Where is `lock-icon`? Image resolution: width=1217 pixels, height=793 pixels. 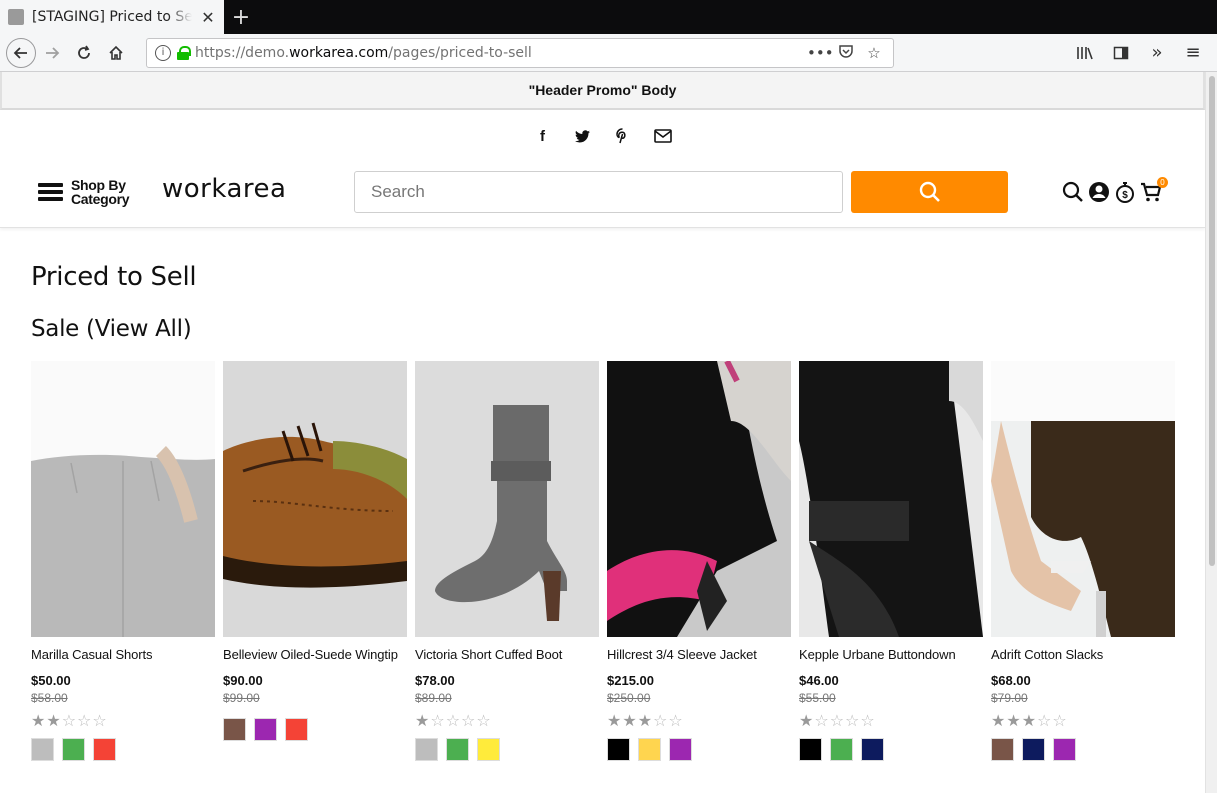
lock-icon is located at coordinates (184, 52).